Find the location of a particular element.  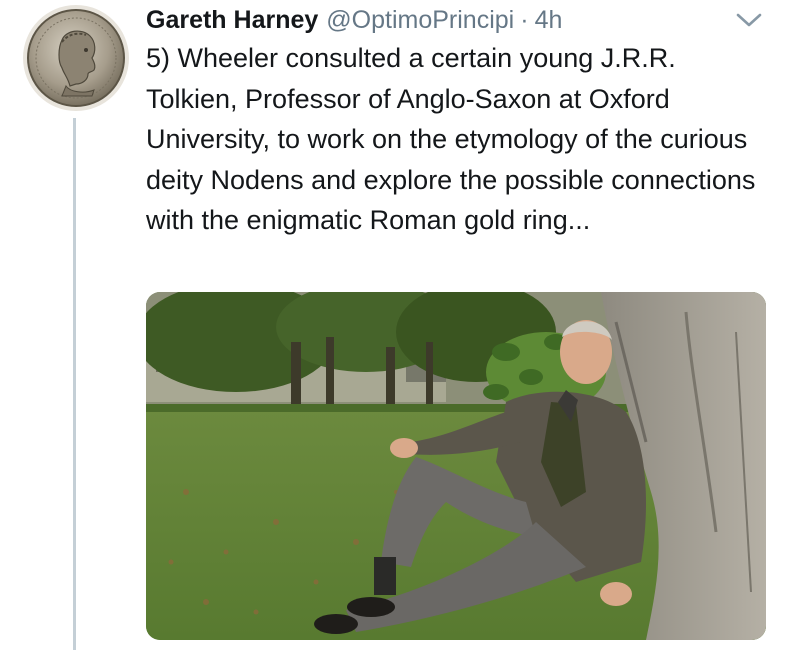

tweet-menu-button is located at coordinates (749, 20).